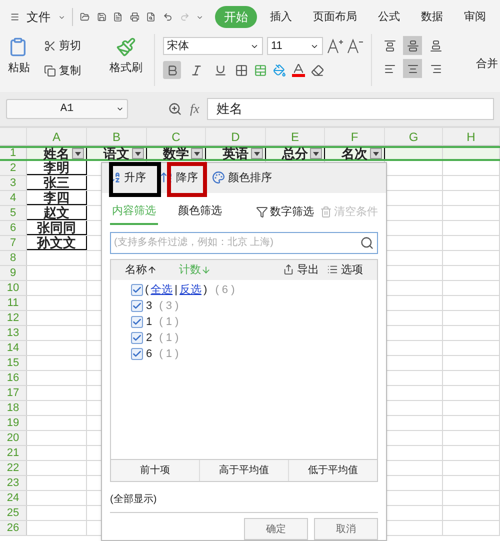 This screenshot has width=500, height=541. What do you see at coordinates (13, 483) in the screenshot?
I see `row-header: 23` at bounding box center [13, 483].